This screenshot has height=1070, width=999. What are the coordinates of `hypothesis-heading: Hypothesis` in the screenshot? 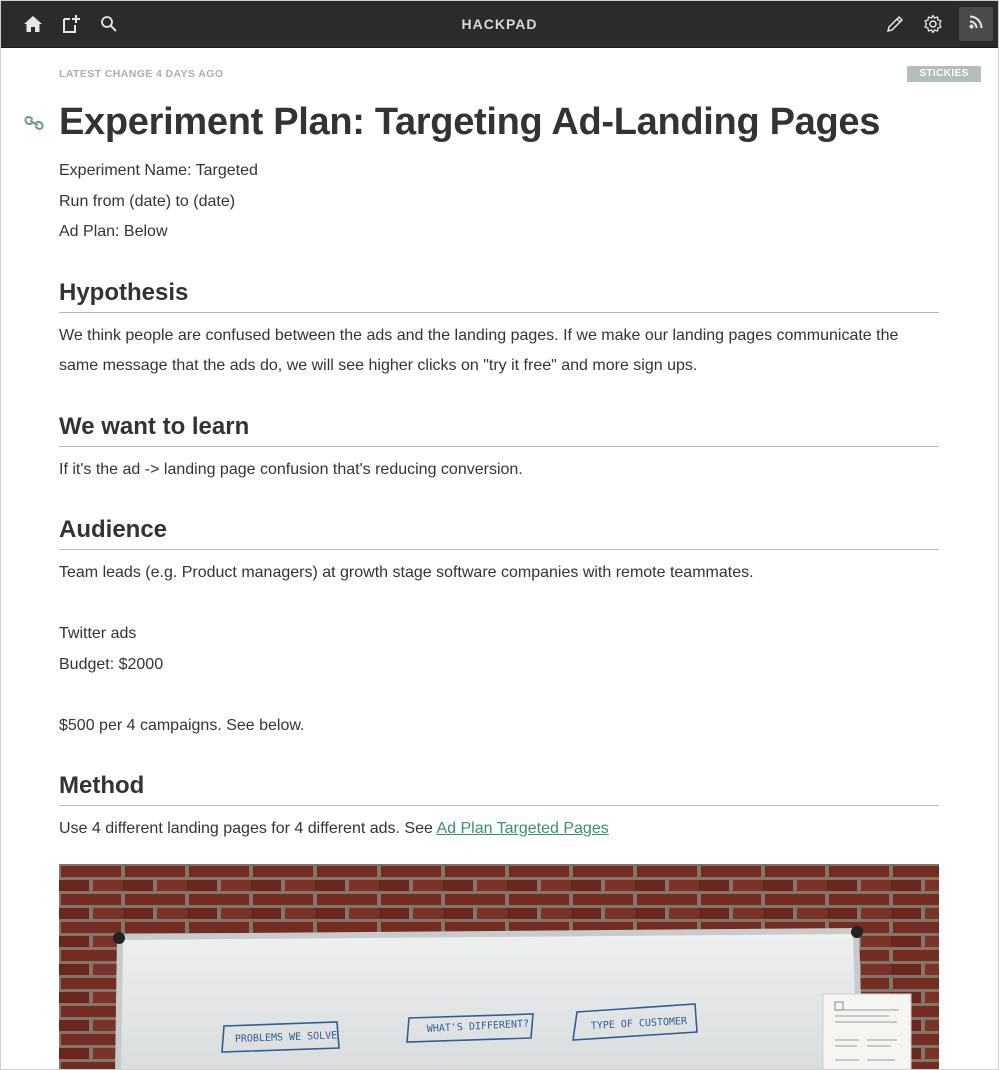 It's located at (499, 294).